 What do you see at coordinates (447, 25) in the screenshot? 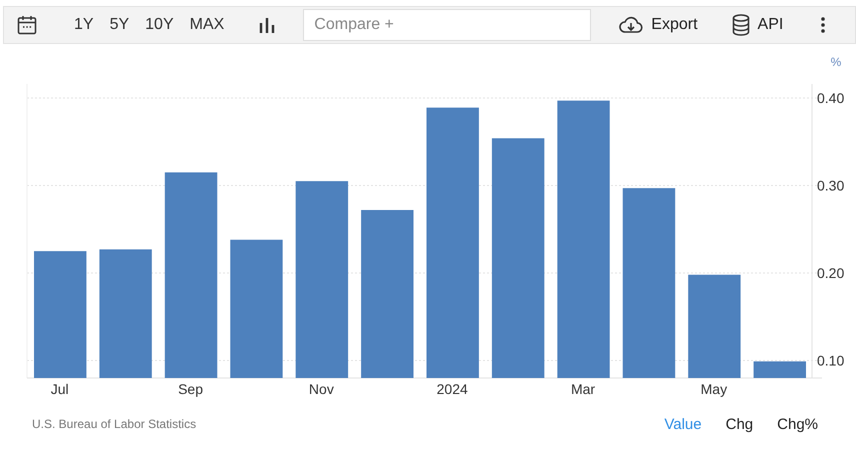
I see `compare-field: Compare +` at bounding box center [447, 25].